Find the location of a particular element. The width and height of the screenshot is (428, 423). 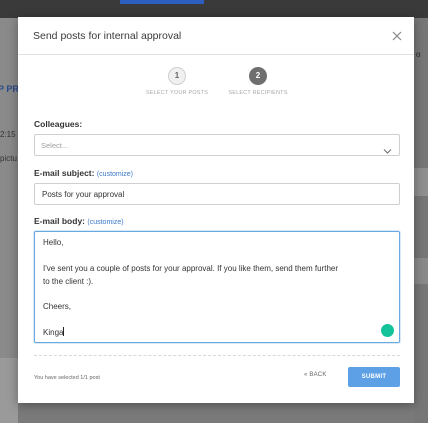

step-number: 1 is located at coordinates (177, 76).